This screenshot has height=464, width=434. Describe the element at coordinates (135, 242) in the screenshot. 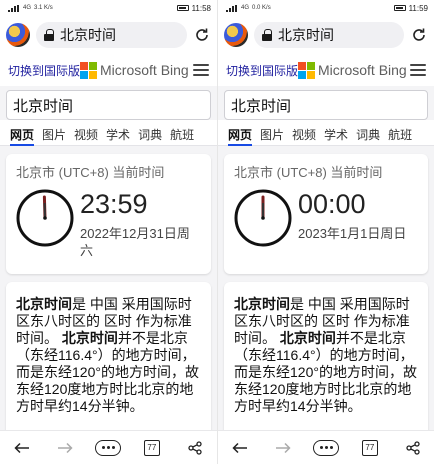

I see `current-date: 2022年12月31日周六` at that location.